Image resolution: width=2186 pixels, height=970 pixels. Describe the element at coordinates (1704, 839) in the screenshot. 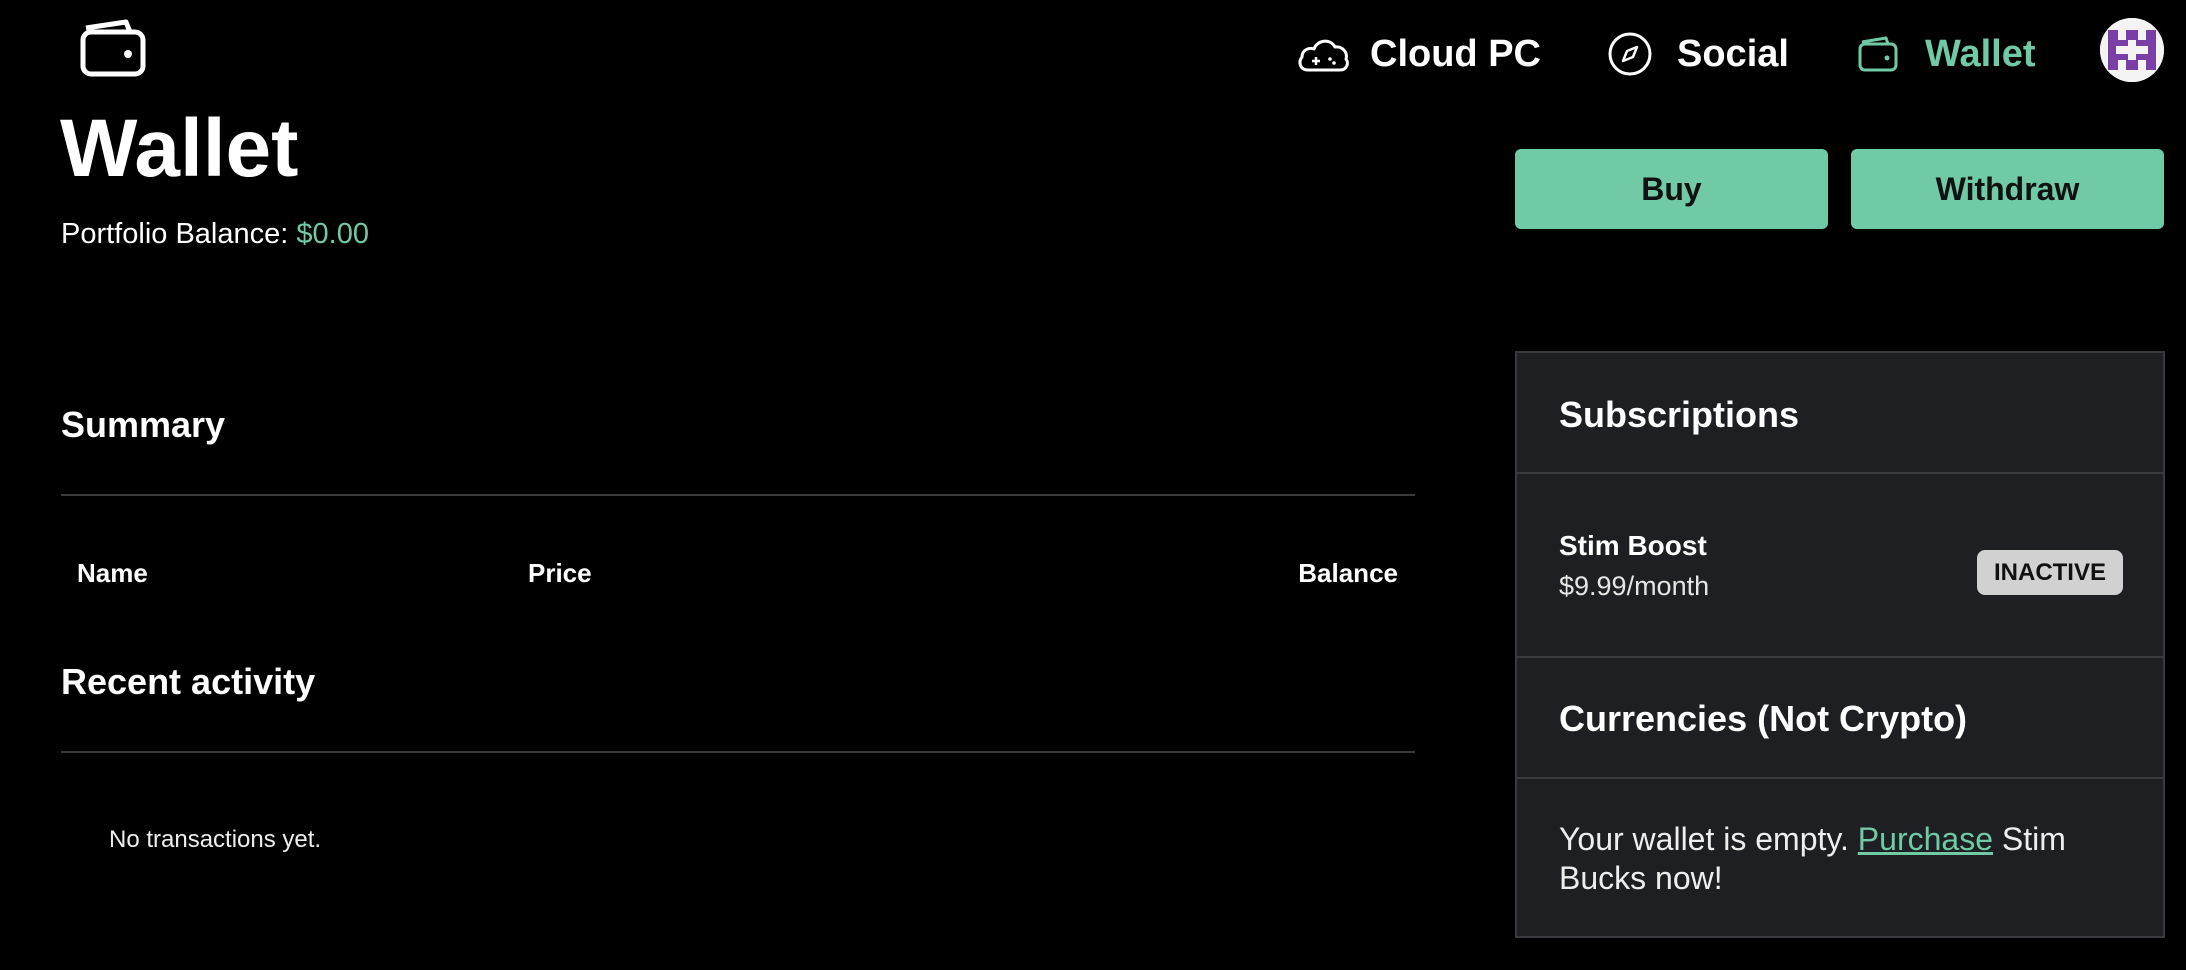

I see `currencies-empty-prefix: Your wallet is empty.` at that location.